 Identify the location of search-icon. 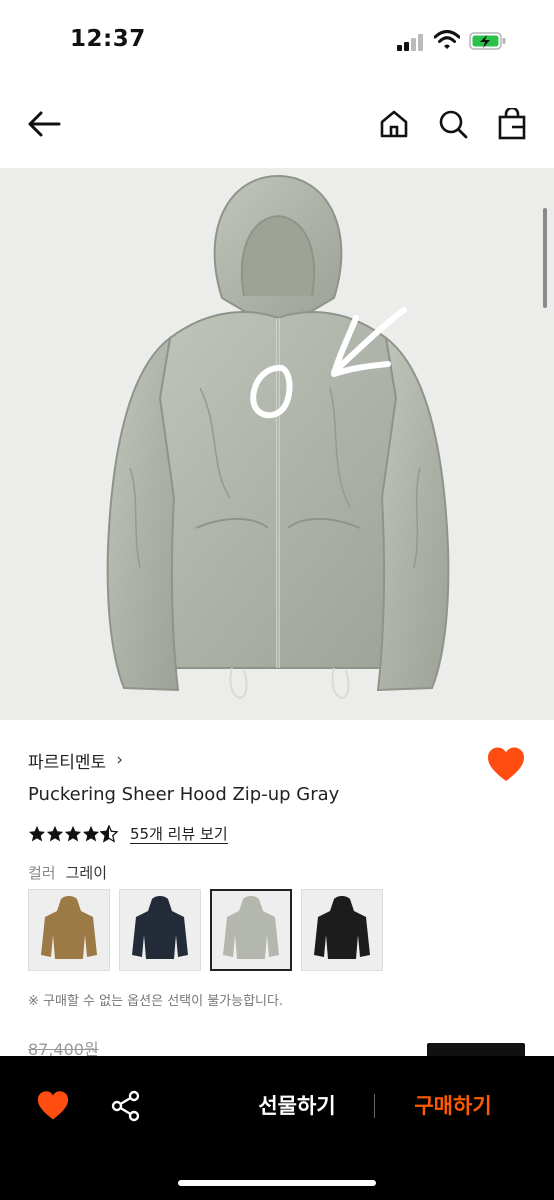
(453, 124).